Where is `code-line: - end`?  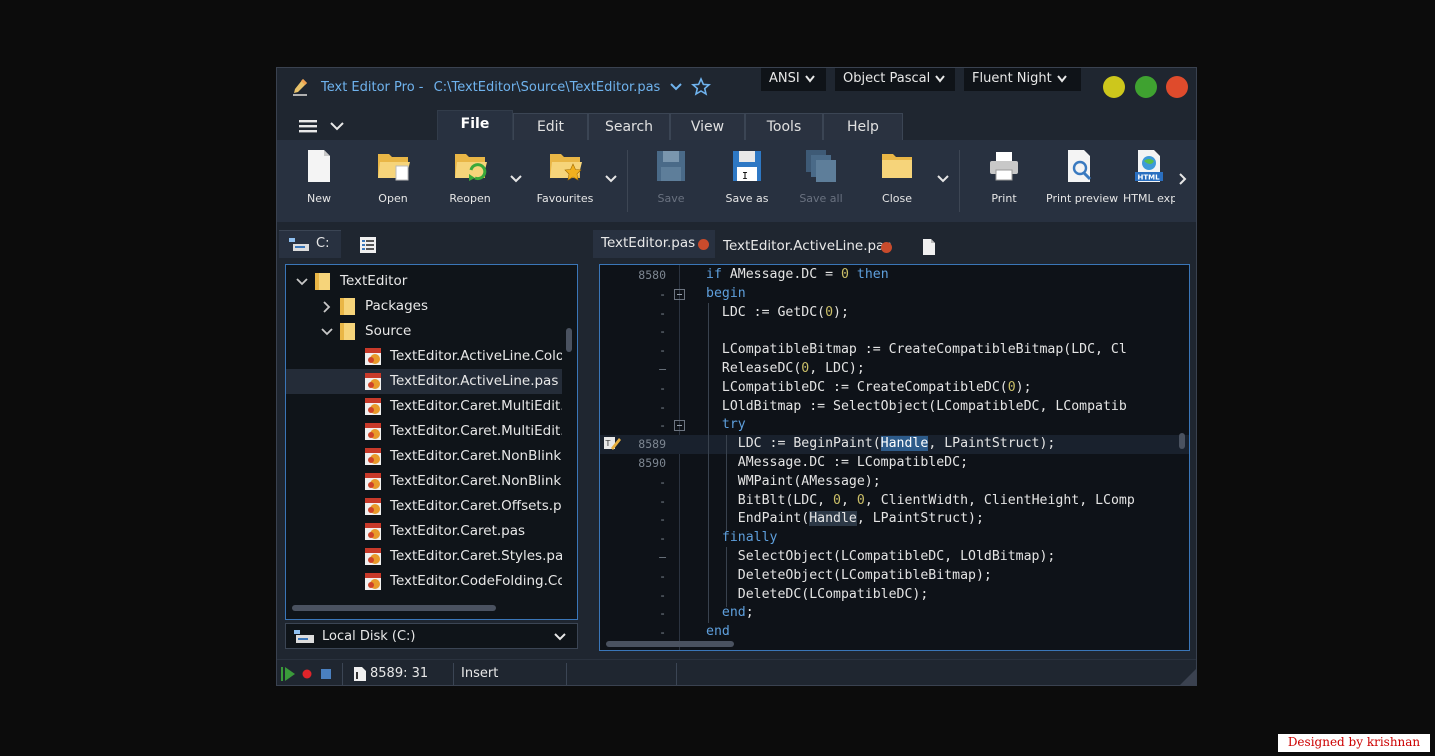 code-line: - end is located at coordinates (894, 632).